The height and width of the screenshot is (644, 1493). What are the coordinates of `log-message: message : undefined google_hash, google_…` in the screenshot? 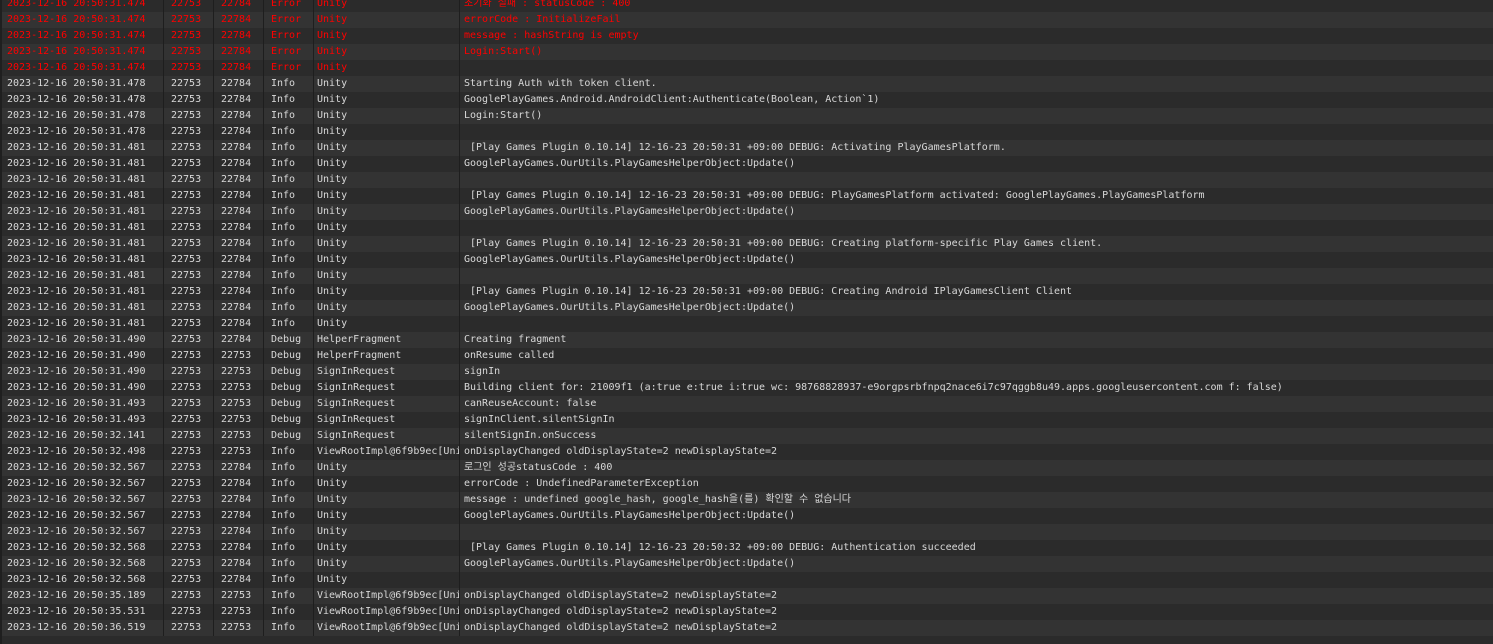 It's located at (658, 499).